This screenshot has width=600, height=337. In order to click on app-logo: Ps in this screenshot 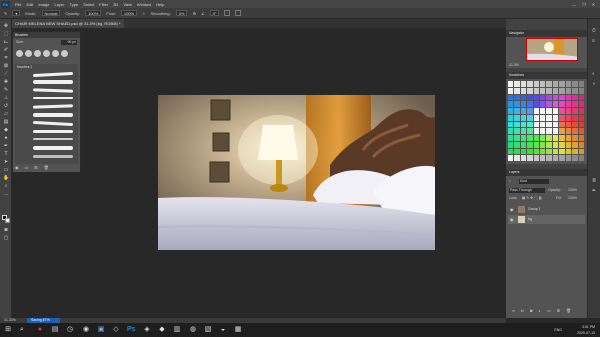, I will do `click(5, 4)`.